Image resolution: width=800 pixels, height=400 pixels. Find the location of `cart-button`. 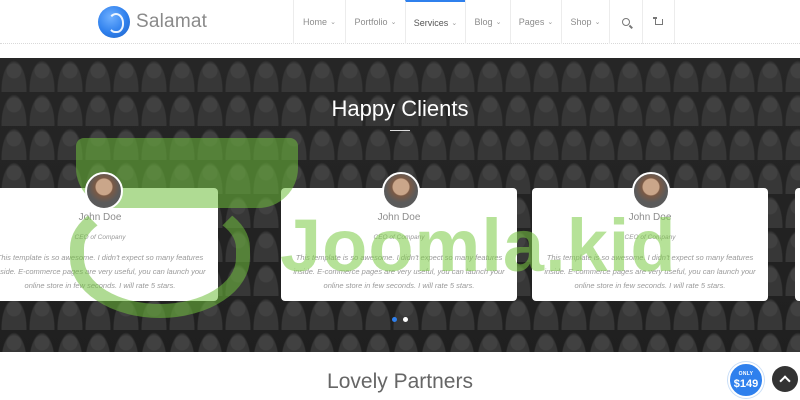

cart-button is located at coordinates (658, 22).